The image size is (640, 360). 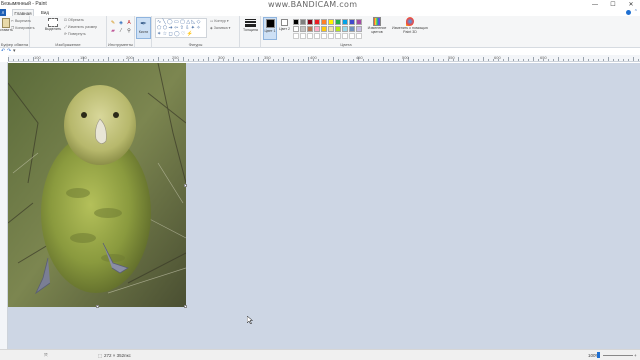 I want to click on fill-icon: ◈, so click(x=121, y=23).